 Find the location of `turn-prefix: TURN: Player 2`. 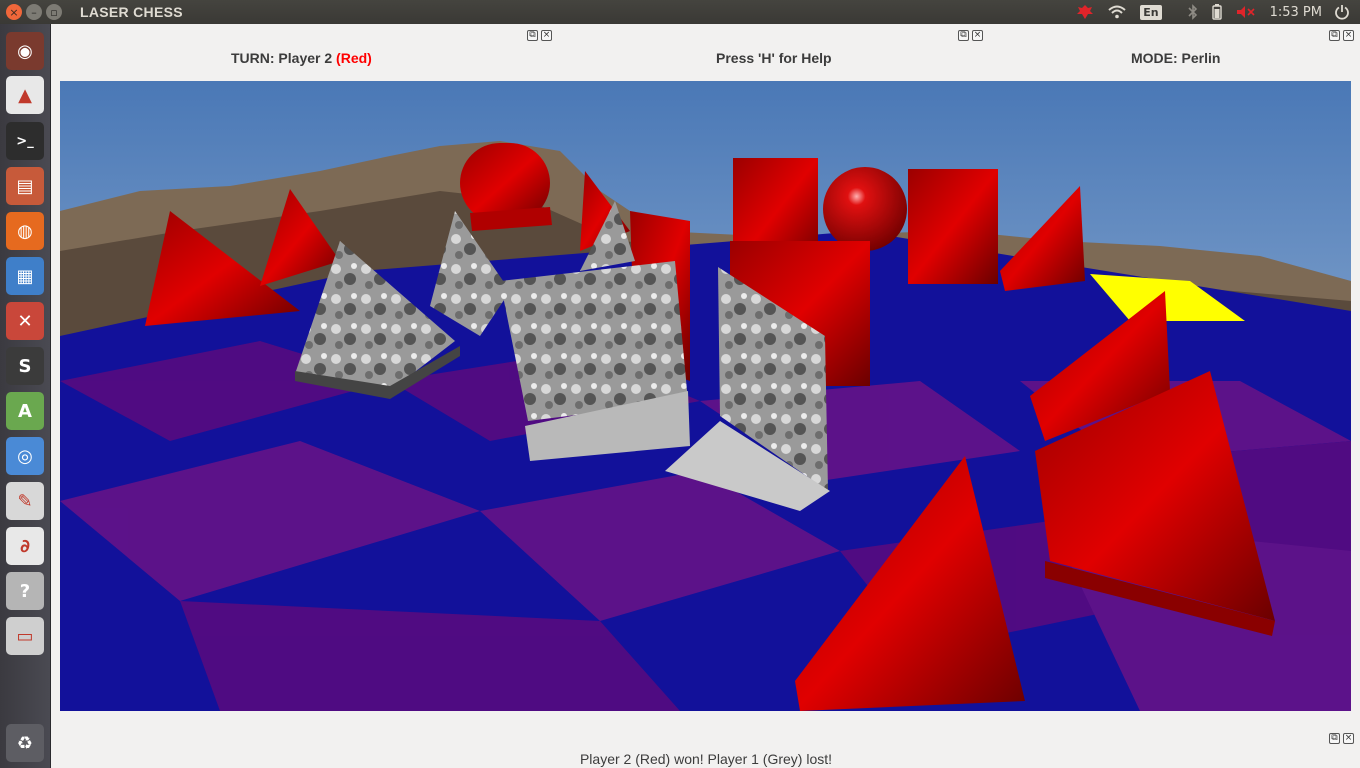

turn-prefix: TURN: Player 2 is located at coordinates (284, 58).